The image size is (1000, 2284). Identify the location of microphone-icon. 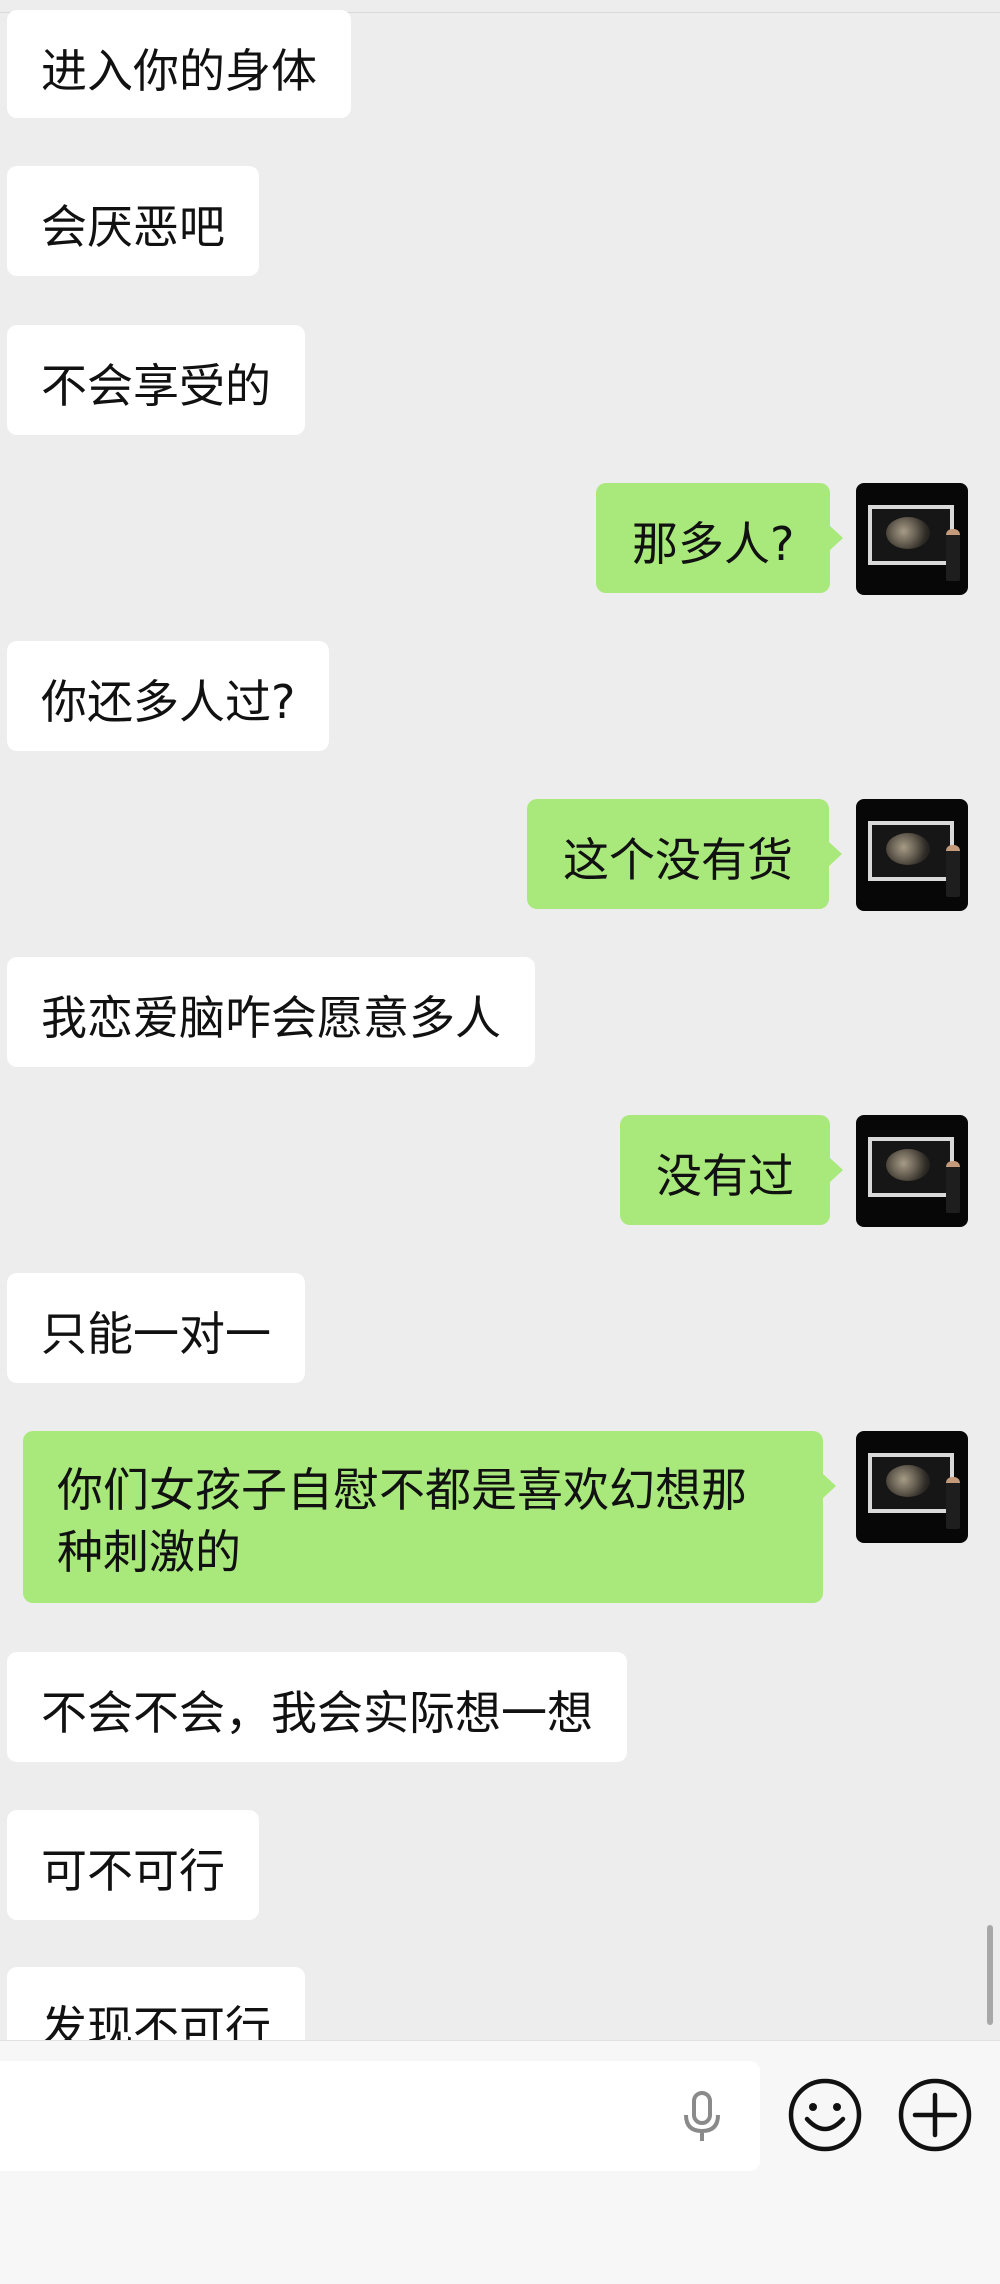
(702, 2117).